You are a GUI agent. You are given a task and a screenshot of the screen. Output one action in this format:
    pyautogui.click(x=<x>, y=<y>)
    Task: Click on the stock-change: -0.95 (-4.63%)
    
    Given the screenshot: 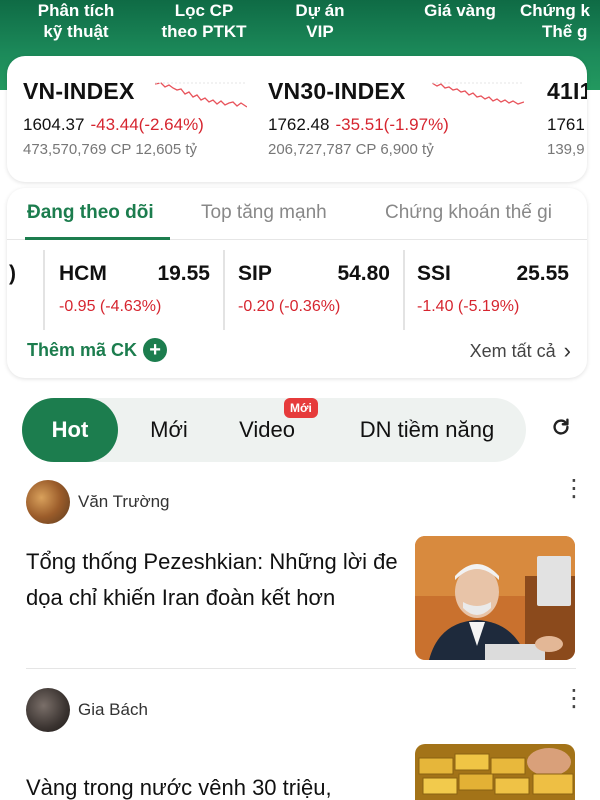 What is the action you would take?
    pyautogui.click(x=110, y=306)
    